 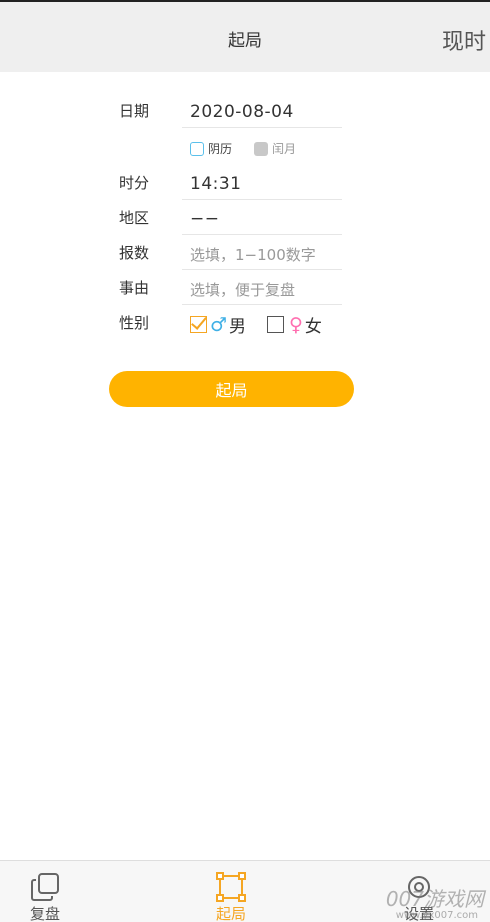 I want to click on time-row: 时分 14:31, so click(x=245, y=183).